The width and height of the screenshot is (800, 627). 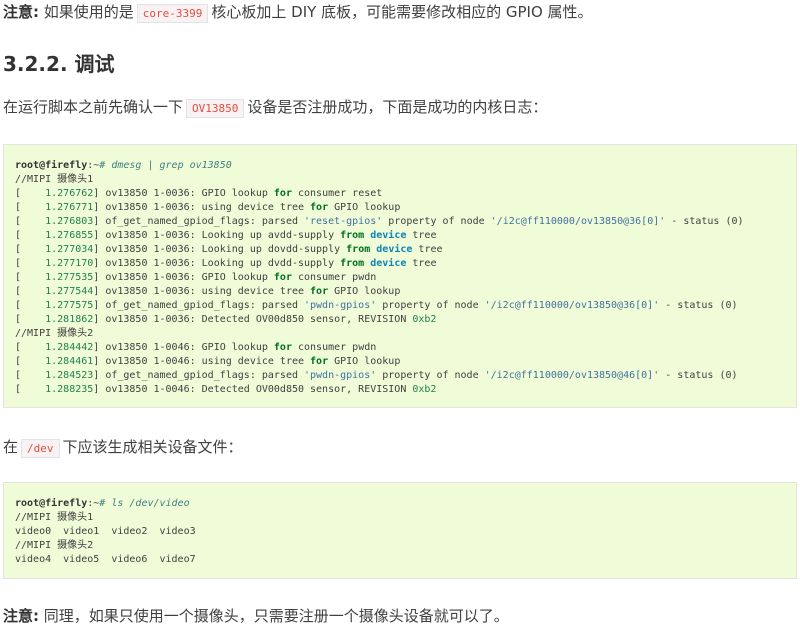 What do you see at coordinates (405, 166) in the screenshot?
I see `prompt-line: root@firefly:~# dmesg | grep ov13850` at bounding box center [405, 166].